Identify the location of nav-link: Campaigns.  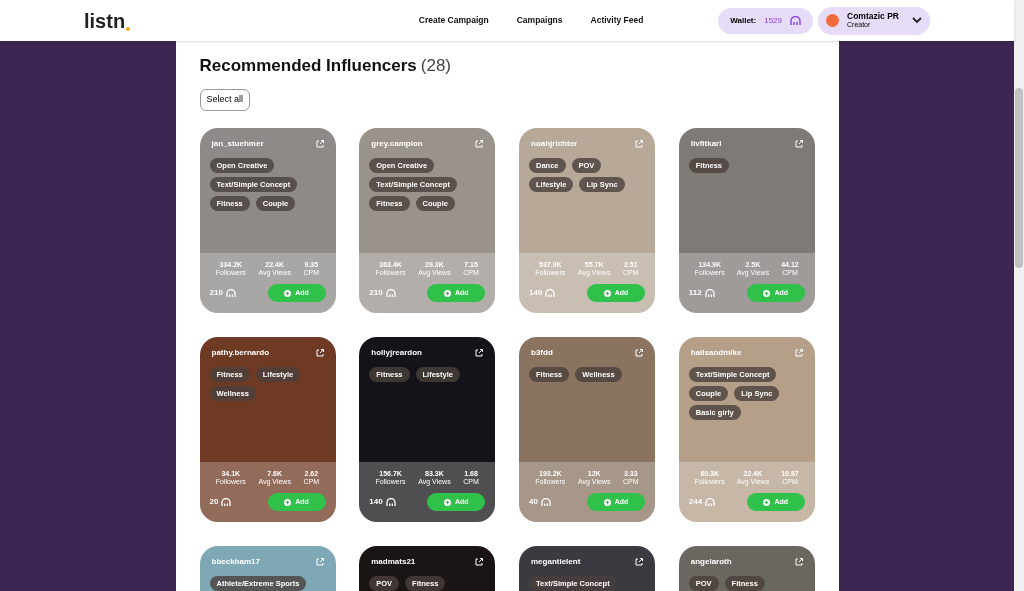
(539, 20).